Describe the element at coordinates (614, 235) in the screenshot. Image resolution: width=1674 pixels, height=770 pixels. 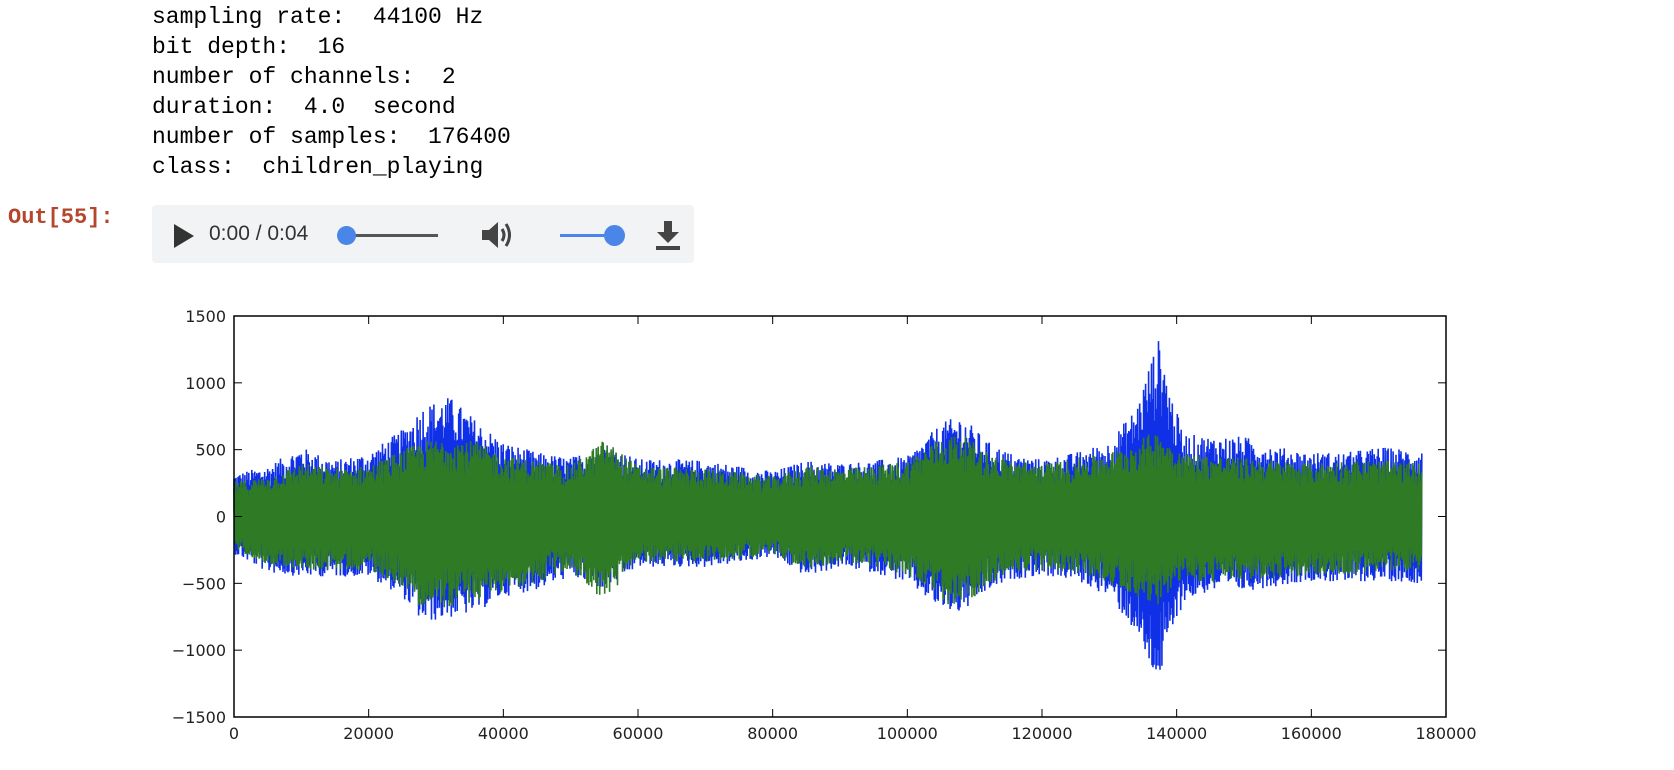
I see `volume-thumb` at that location.